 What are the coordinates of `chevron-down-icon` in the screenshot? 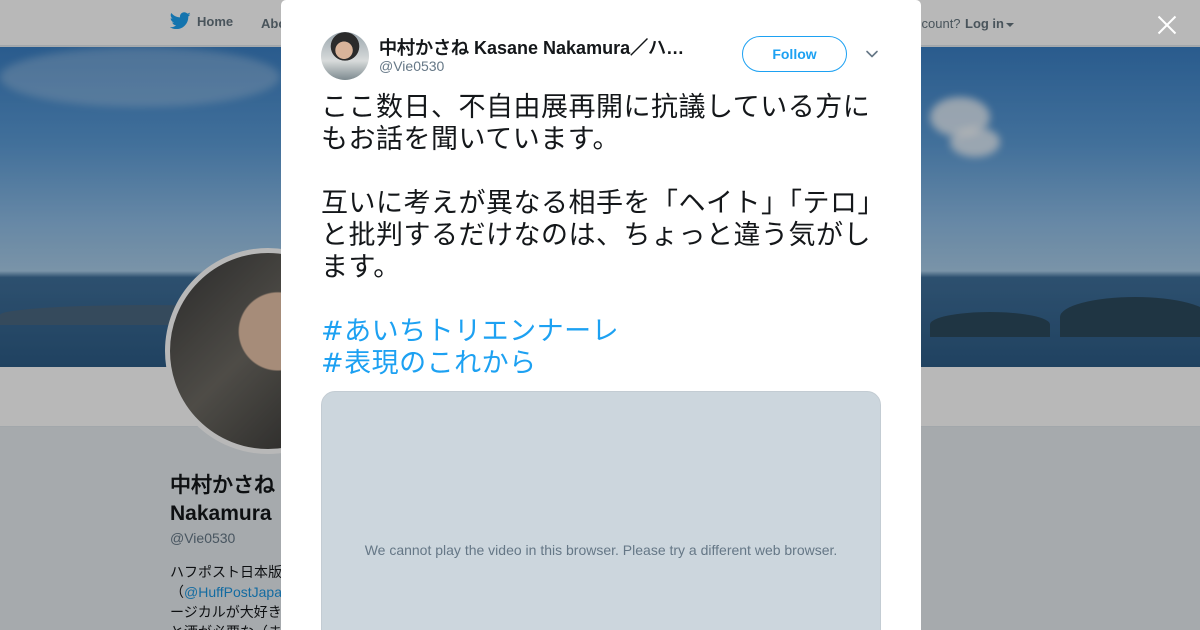 It's located at (872, 54).